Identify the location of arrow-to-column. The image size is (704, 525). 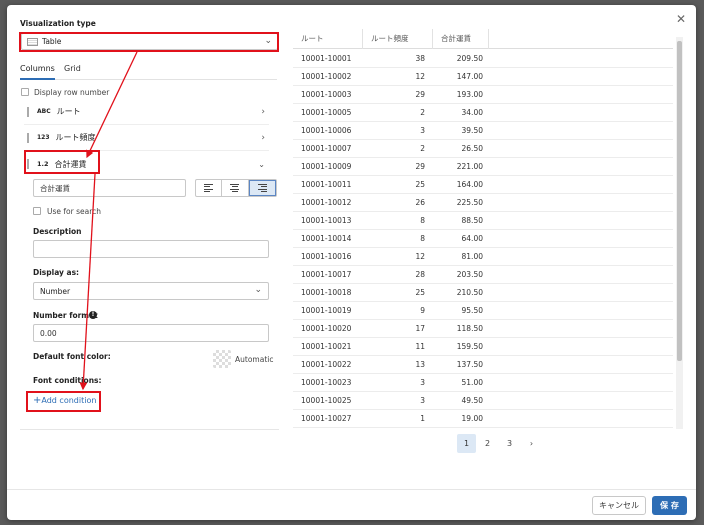
(112, 105).